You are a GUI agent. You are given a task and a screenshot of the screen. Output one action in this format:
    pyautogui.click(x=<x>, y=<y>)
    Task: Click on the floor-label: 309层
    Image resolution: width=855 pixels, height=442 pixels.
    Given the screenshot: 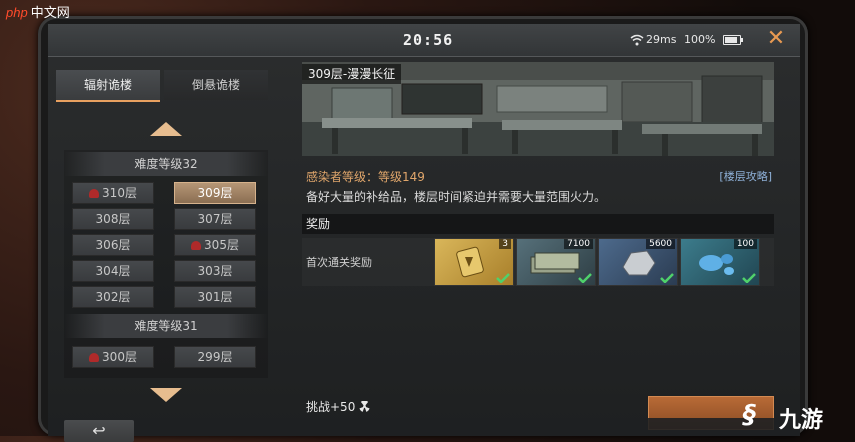 What is the action you would take?
    pyautogui.click(x=215, y=193)
    